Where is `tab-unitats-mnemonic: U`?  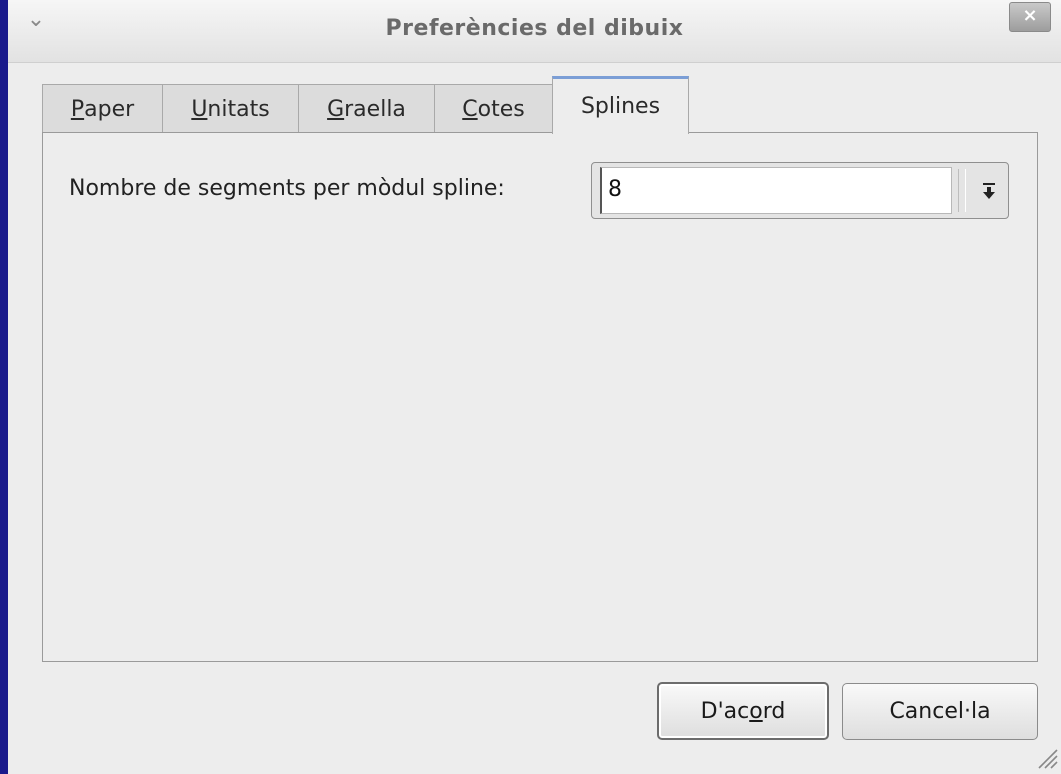
tab-unitats-mnemonic: U is located at coordinates (199, 109).